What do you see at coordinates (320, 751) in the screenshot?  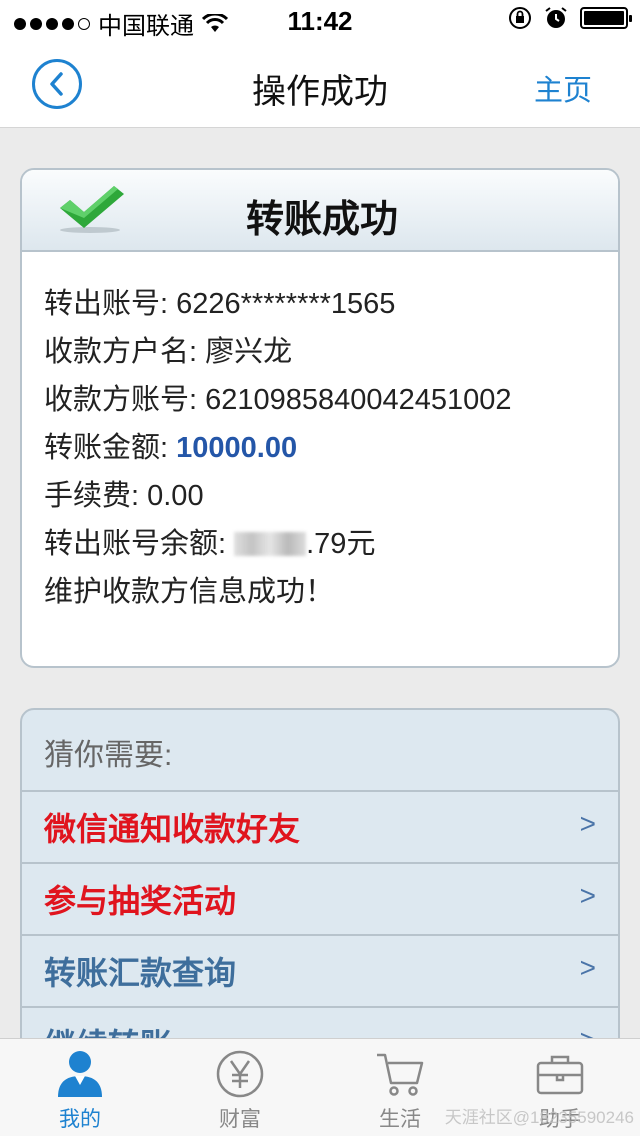 I see `suggestions-title: 猜你需要:` at bounding box center [320, 751].